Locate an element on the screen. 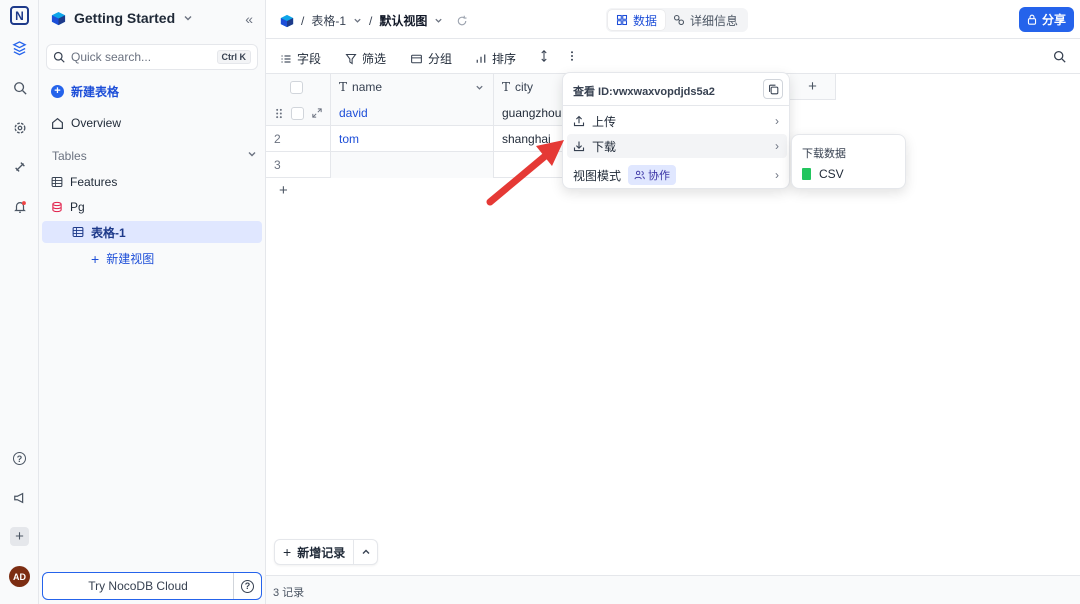 The height and width of the screenshot is (604, 1080). sidebar-item-pg: Pg is located at coordinates (68, 207).